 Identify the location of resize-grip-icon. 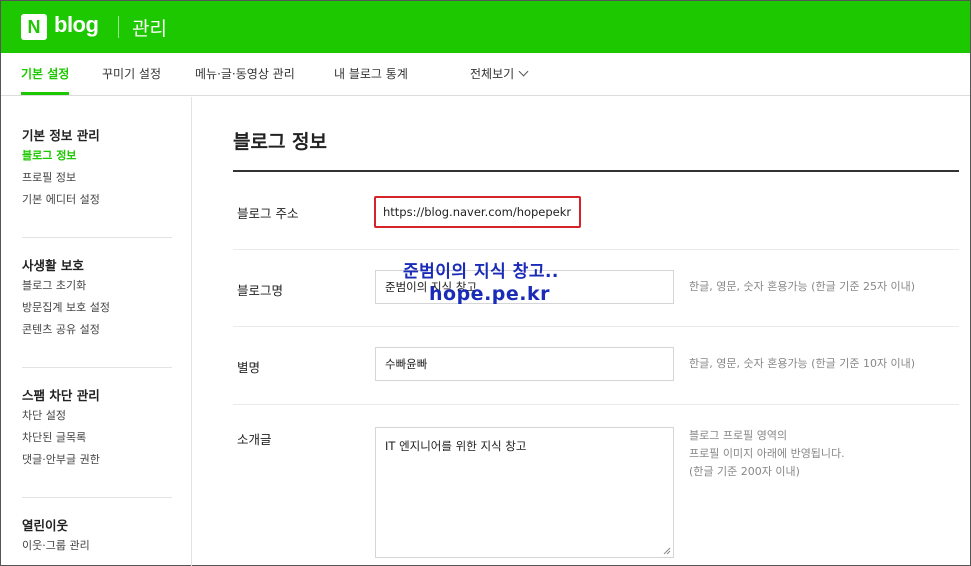
(666, 550).